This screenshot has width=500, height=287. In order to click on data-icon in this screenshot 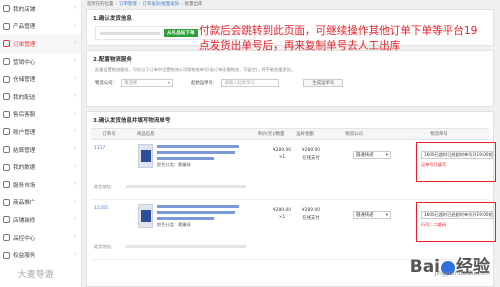, I will do `click(6, 167)`.